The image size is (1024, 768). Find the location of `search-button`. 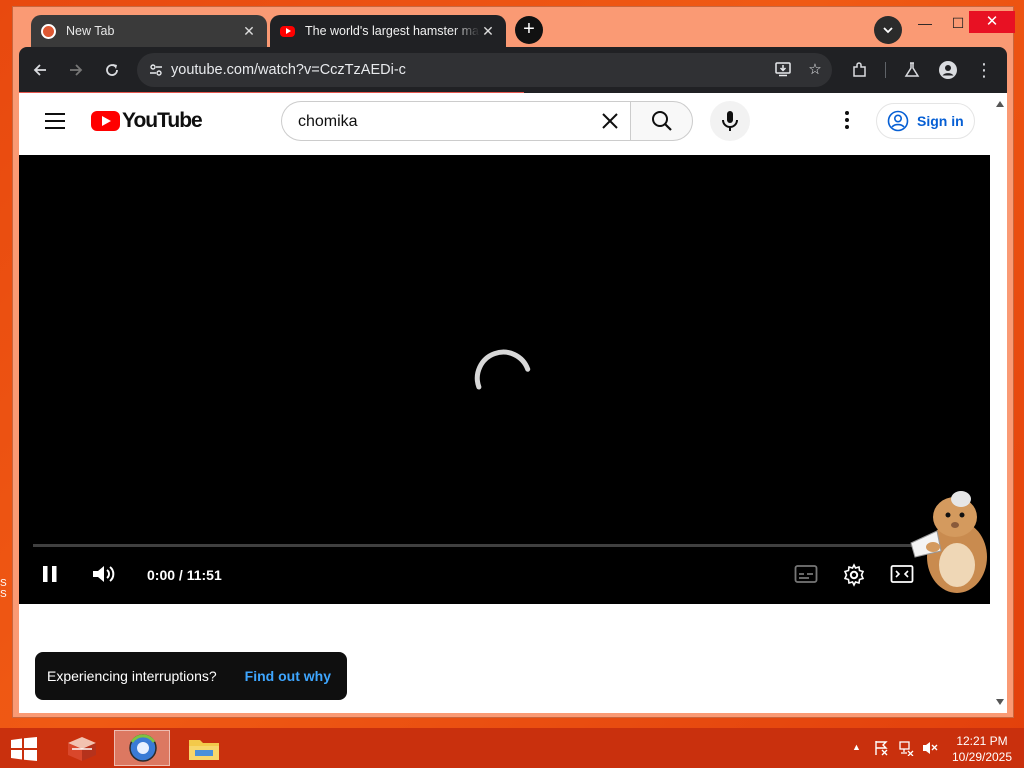

search-button is located at coordinates (661, 121).